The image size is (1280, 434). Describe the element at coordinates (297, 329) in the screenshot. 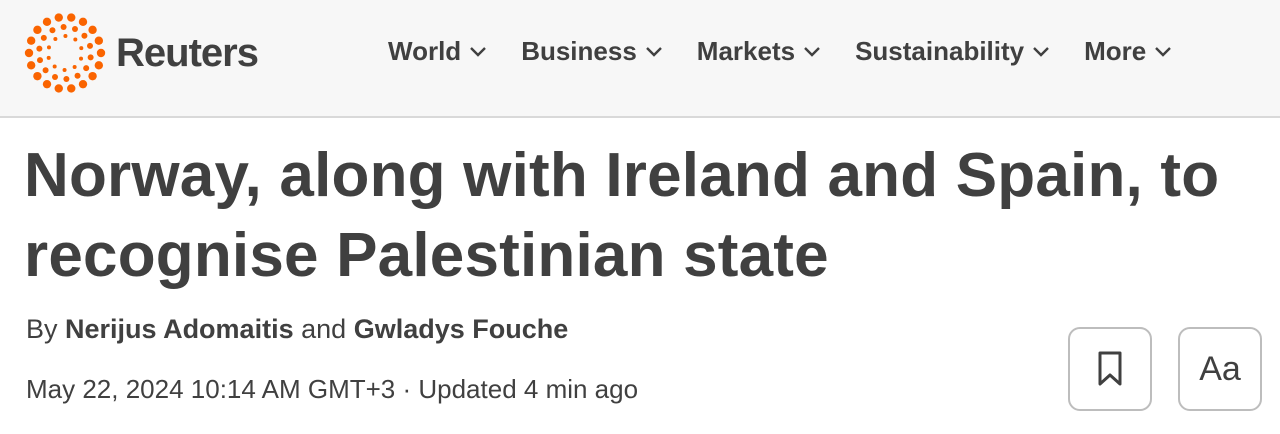

I see `article-byline: By Nerijus Adomaitis and Gwladys Fouche` at that location.